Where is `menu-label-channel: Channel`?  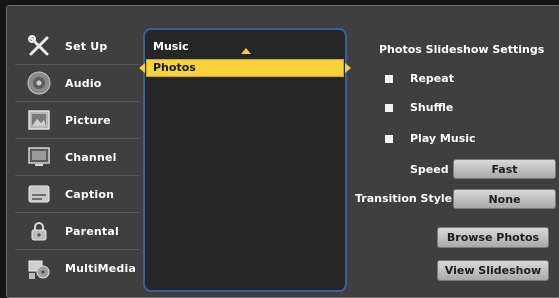
menu-label-channel: Channel is located at coordinates (91, 157).